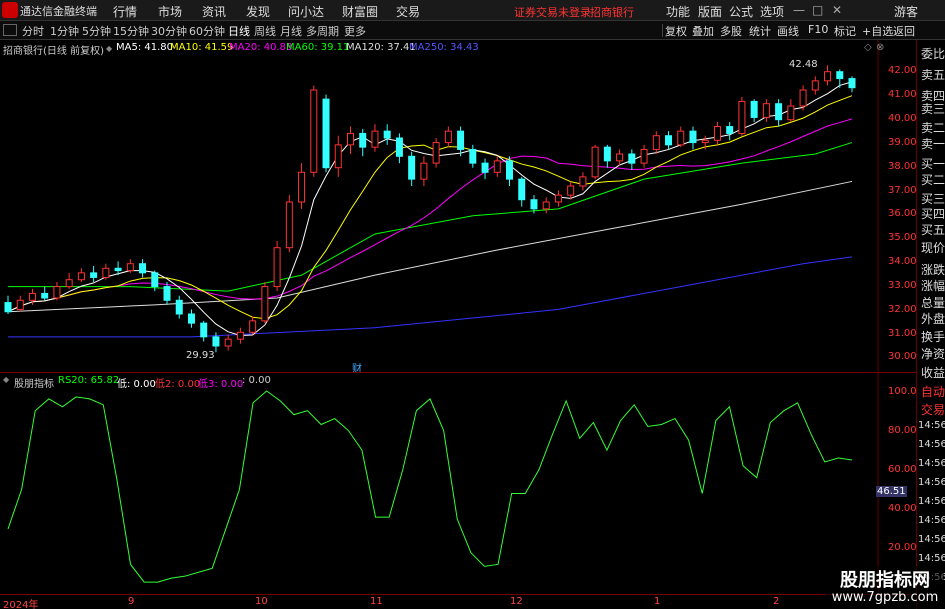  Describe the element at coordinates (933, 229) in the screenshot. I see `side-panel-item: 买五` at that location.